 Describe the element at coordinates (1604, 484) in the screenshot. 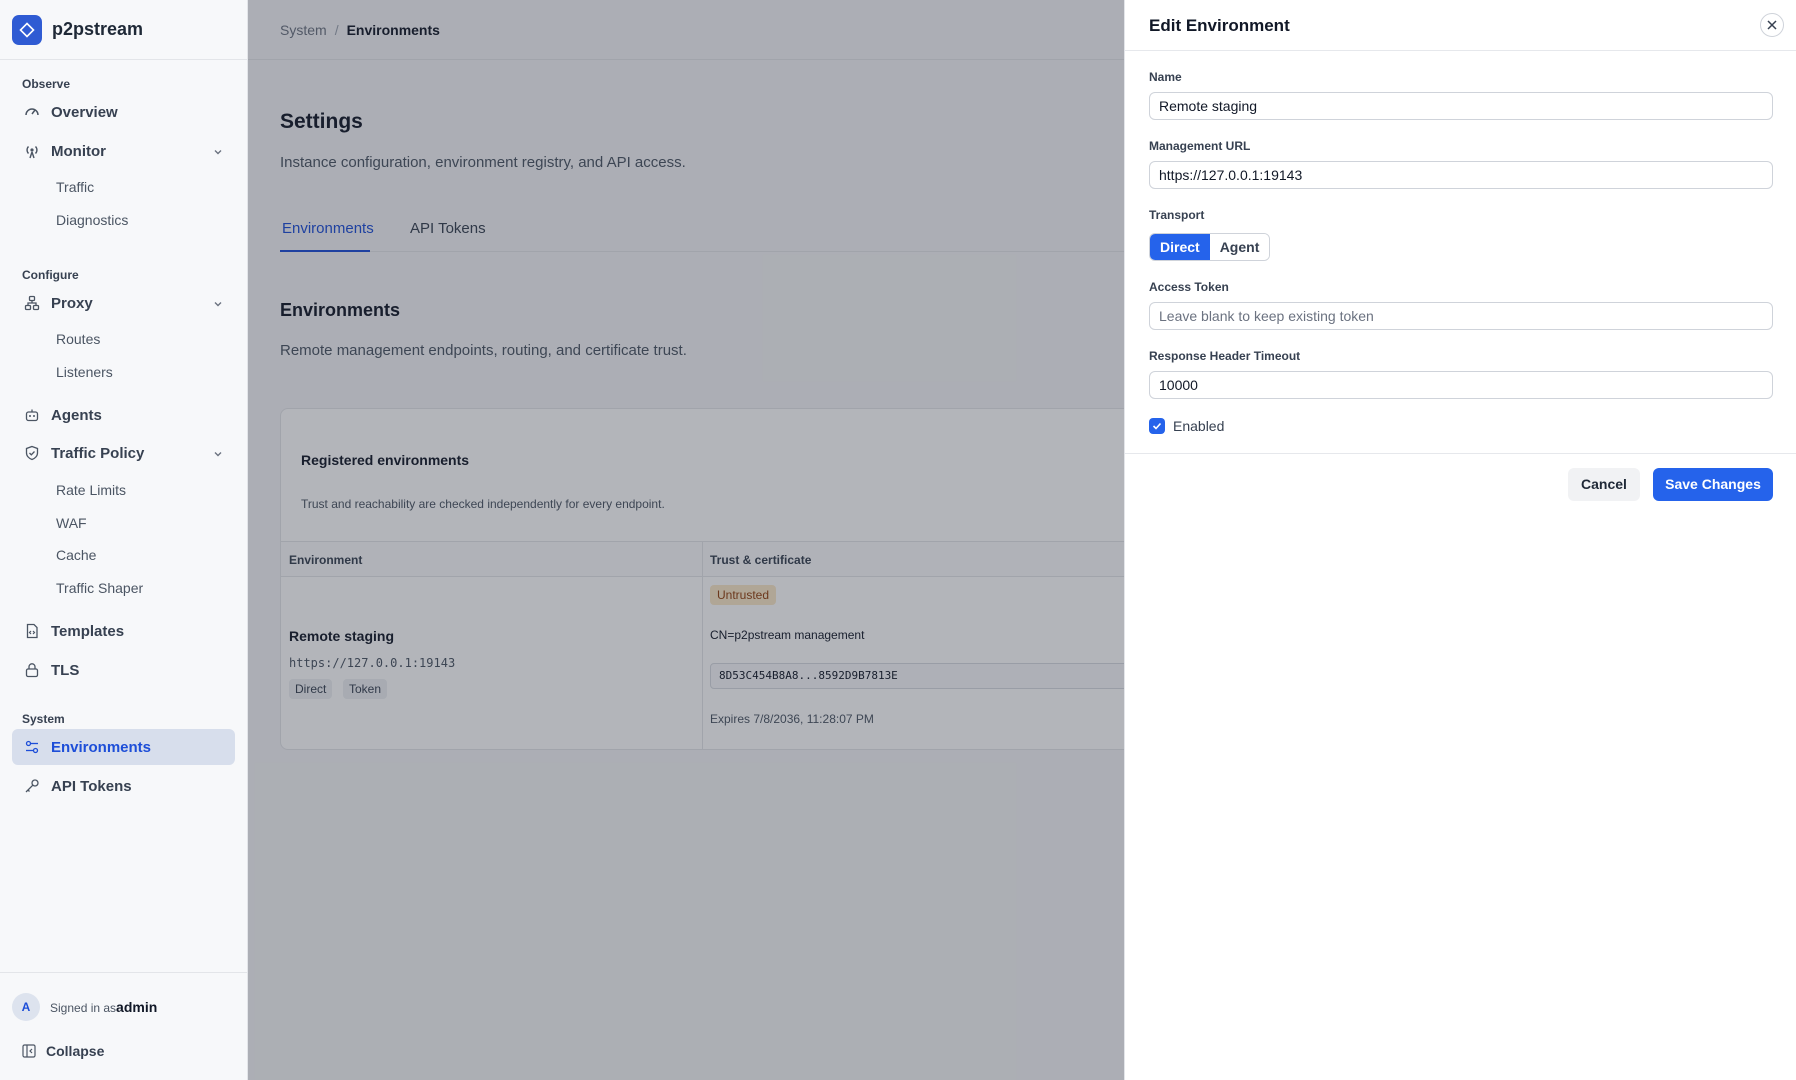

I see `cancel-button: Cancel` at that location.